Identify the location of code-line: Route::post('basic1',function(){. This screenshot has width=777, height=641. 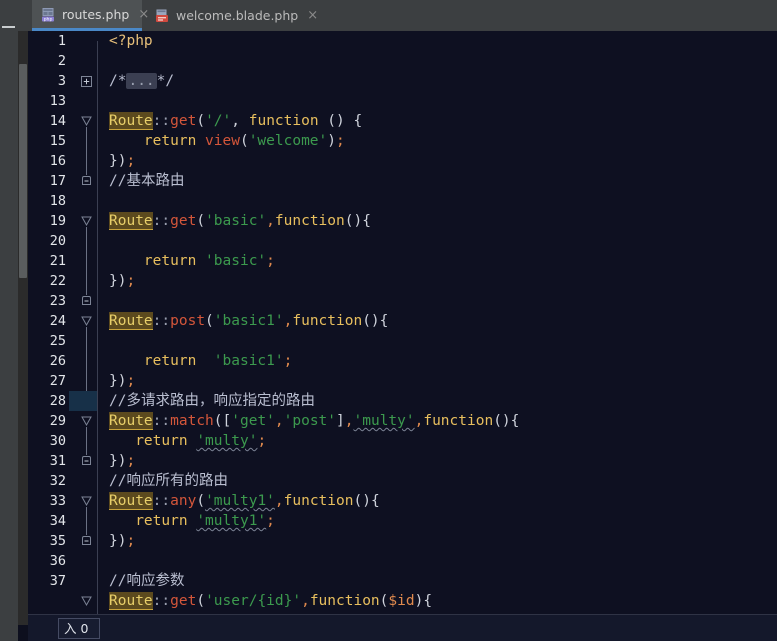
(437, 321).